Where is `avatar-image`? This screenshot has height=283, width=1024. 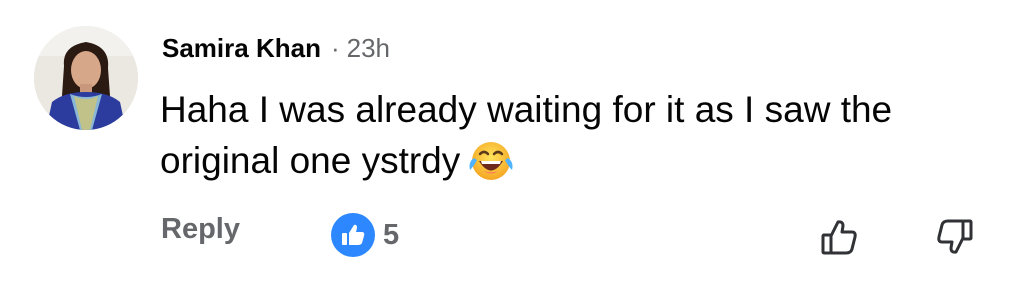 avatar-image is located at coordinates (86, 78).